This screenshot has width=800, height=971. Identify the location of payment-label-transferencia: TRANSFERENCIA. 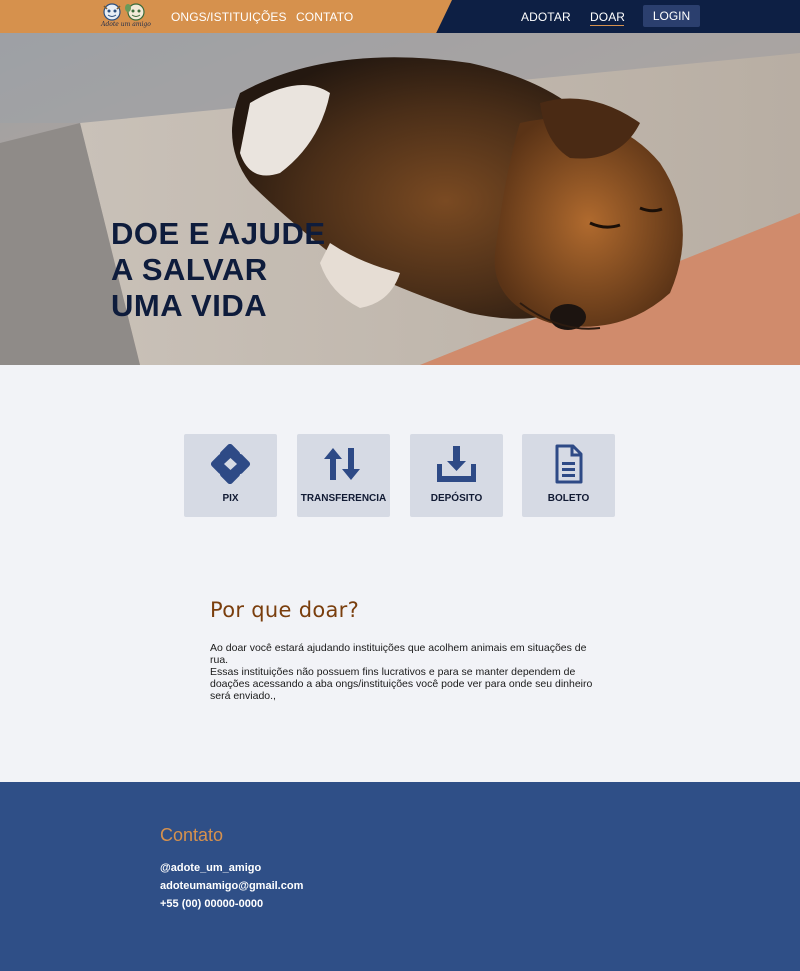
(343, 498).